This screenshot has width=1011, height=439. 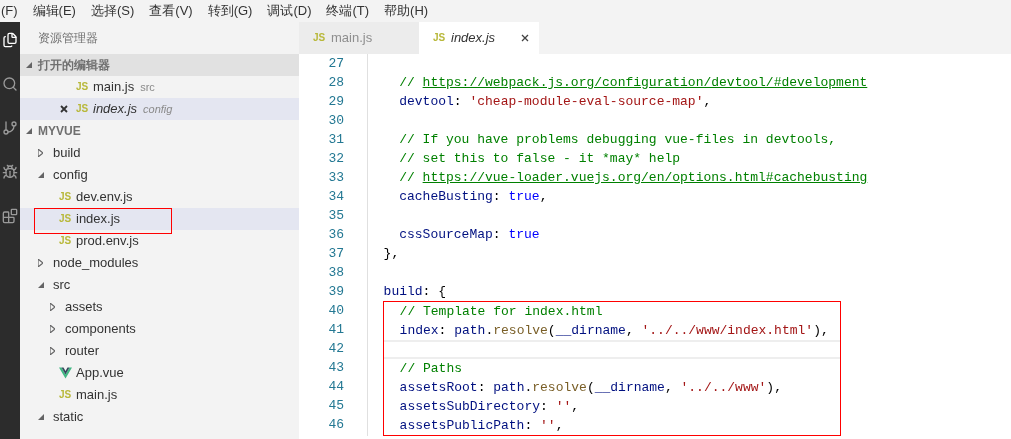 What do you see at coordinates (230, 11) in the screenshot?
I see `menu-item: 转到(G)` at bounding box center [230, 11].